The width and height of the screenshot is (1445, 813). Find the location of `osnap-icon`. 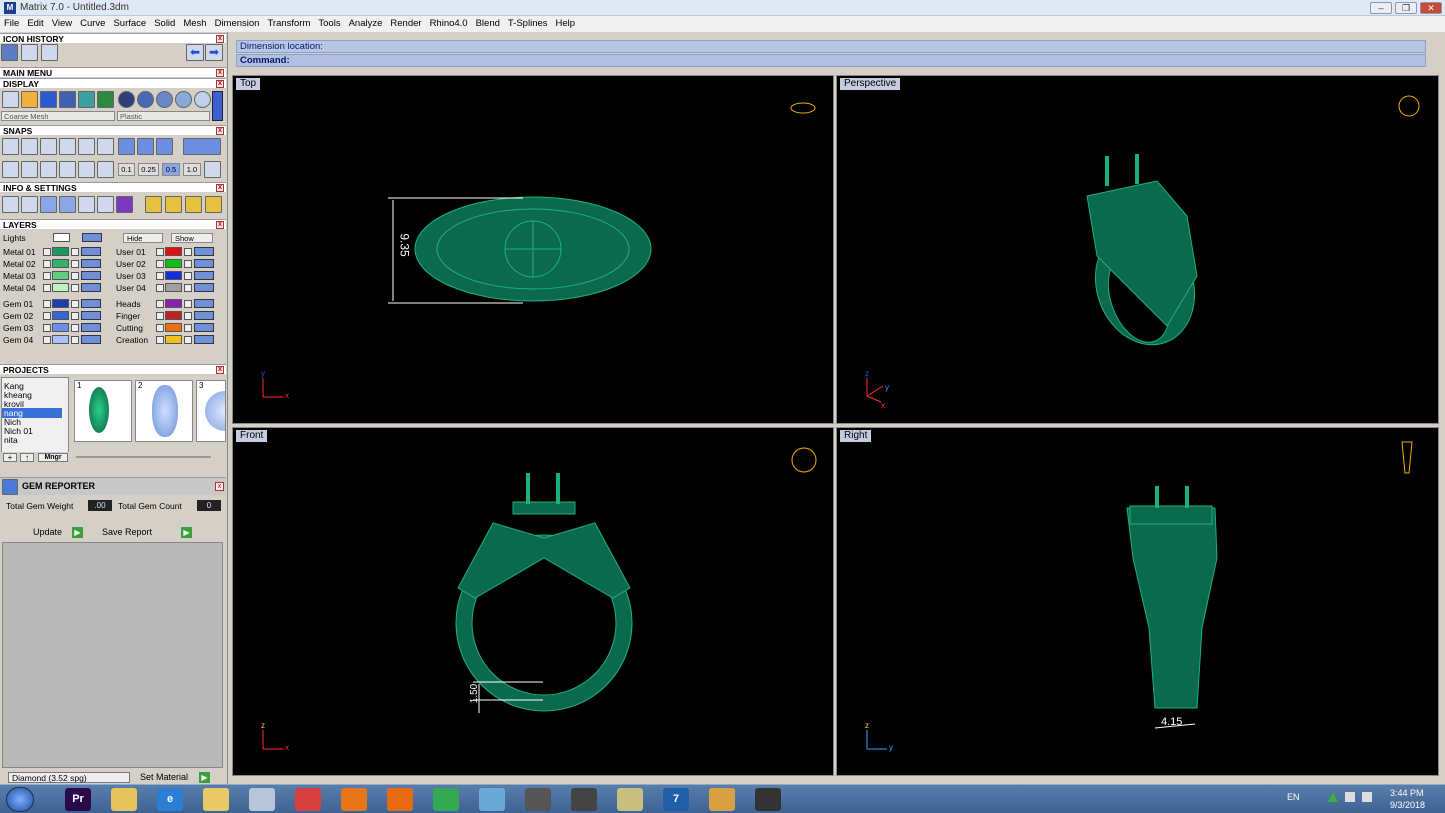

osnap-icon is located at coordinates (67, 169).